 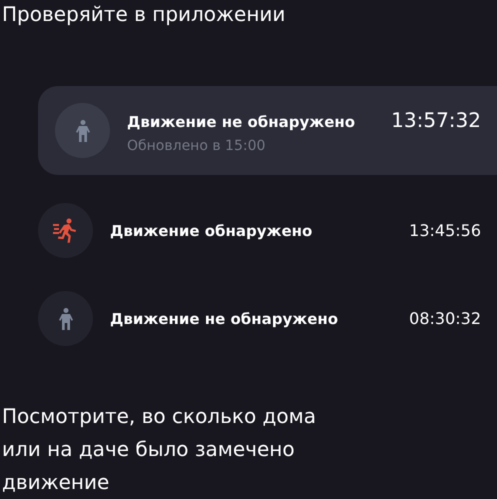 I want to click on event-title: Движение не обнаружено, so click(x=225, y=319).